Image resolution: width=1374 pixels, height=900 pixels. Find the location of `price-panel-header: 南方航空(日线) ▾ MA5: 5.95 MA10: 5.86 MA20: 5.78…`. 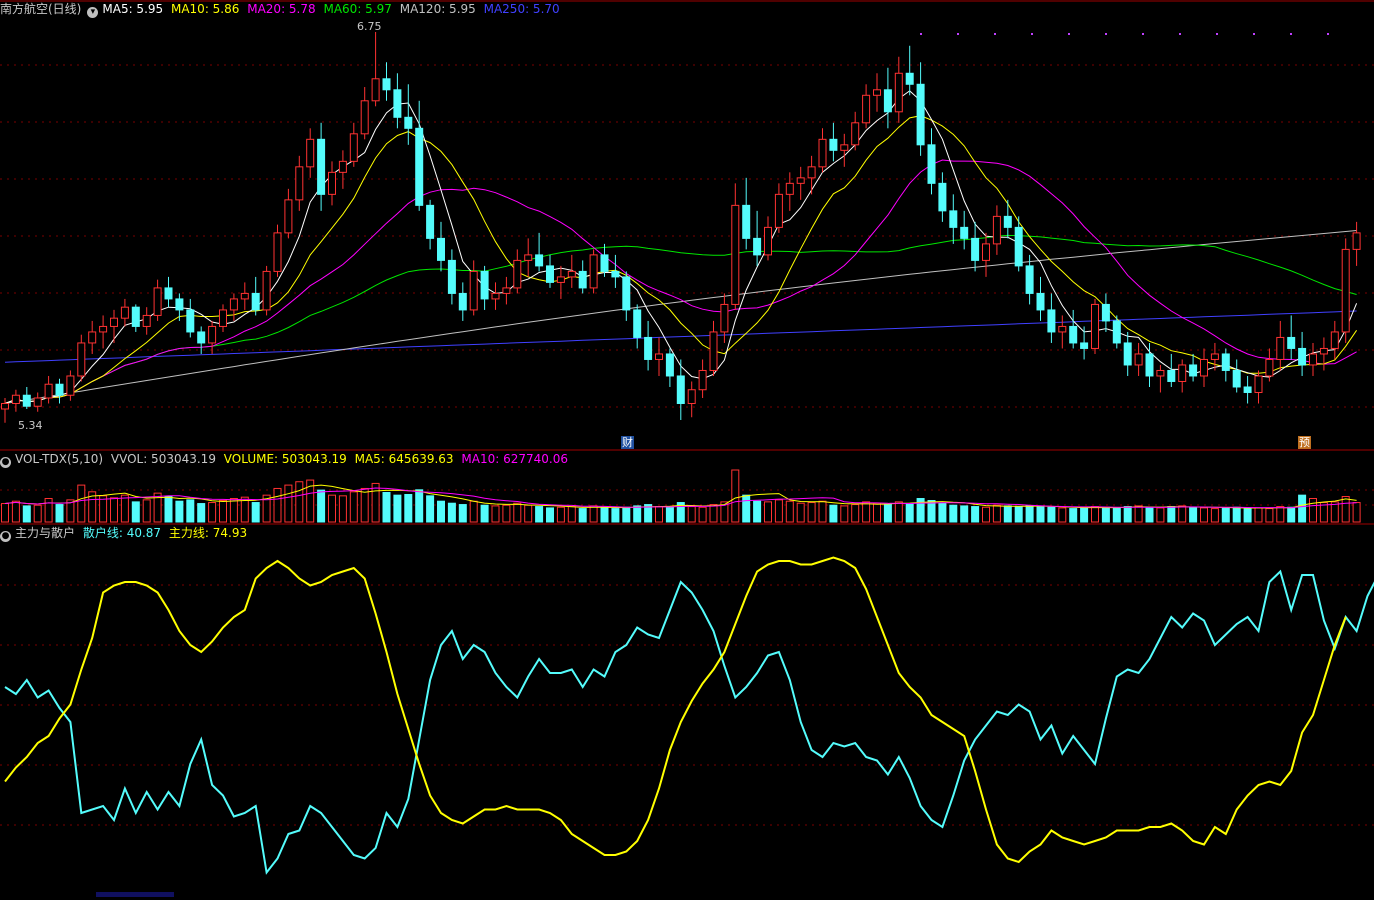

price-panel-header: 南方航空(日线) ▾ MA5: 5.95 MA10: 5.86 MA20: 5.78… is located at coordinates (282, 9).